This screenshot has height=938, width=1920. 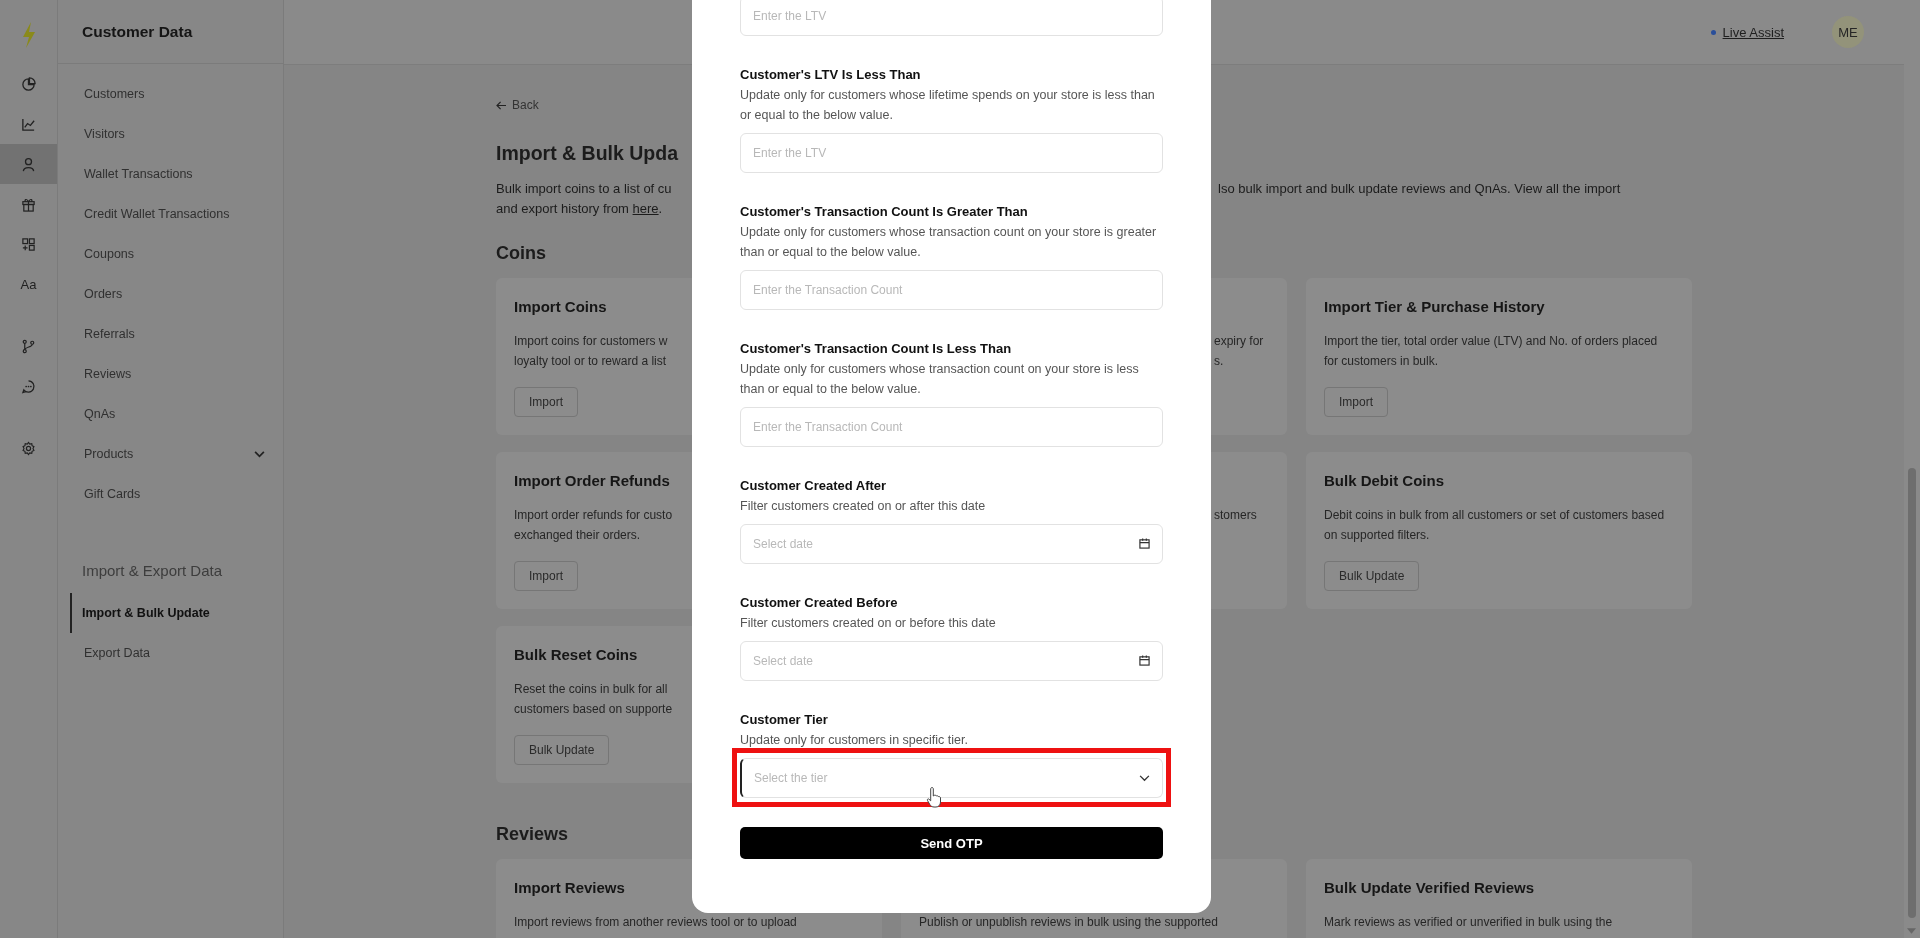 I want to click on gift-icon, so click(x=28, y=204).